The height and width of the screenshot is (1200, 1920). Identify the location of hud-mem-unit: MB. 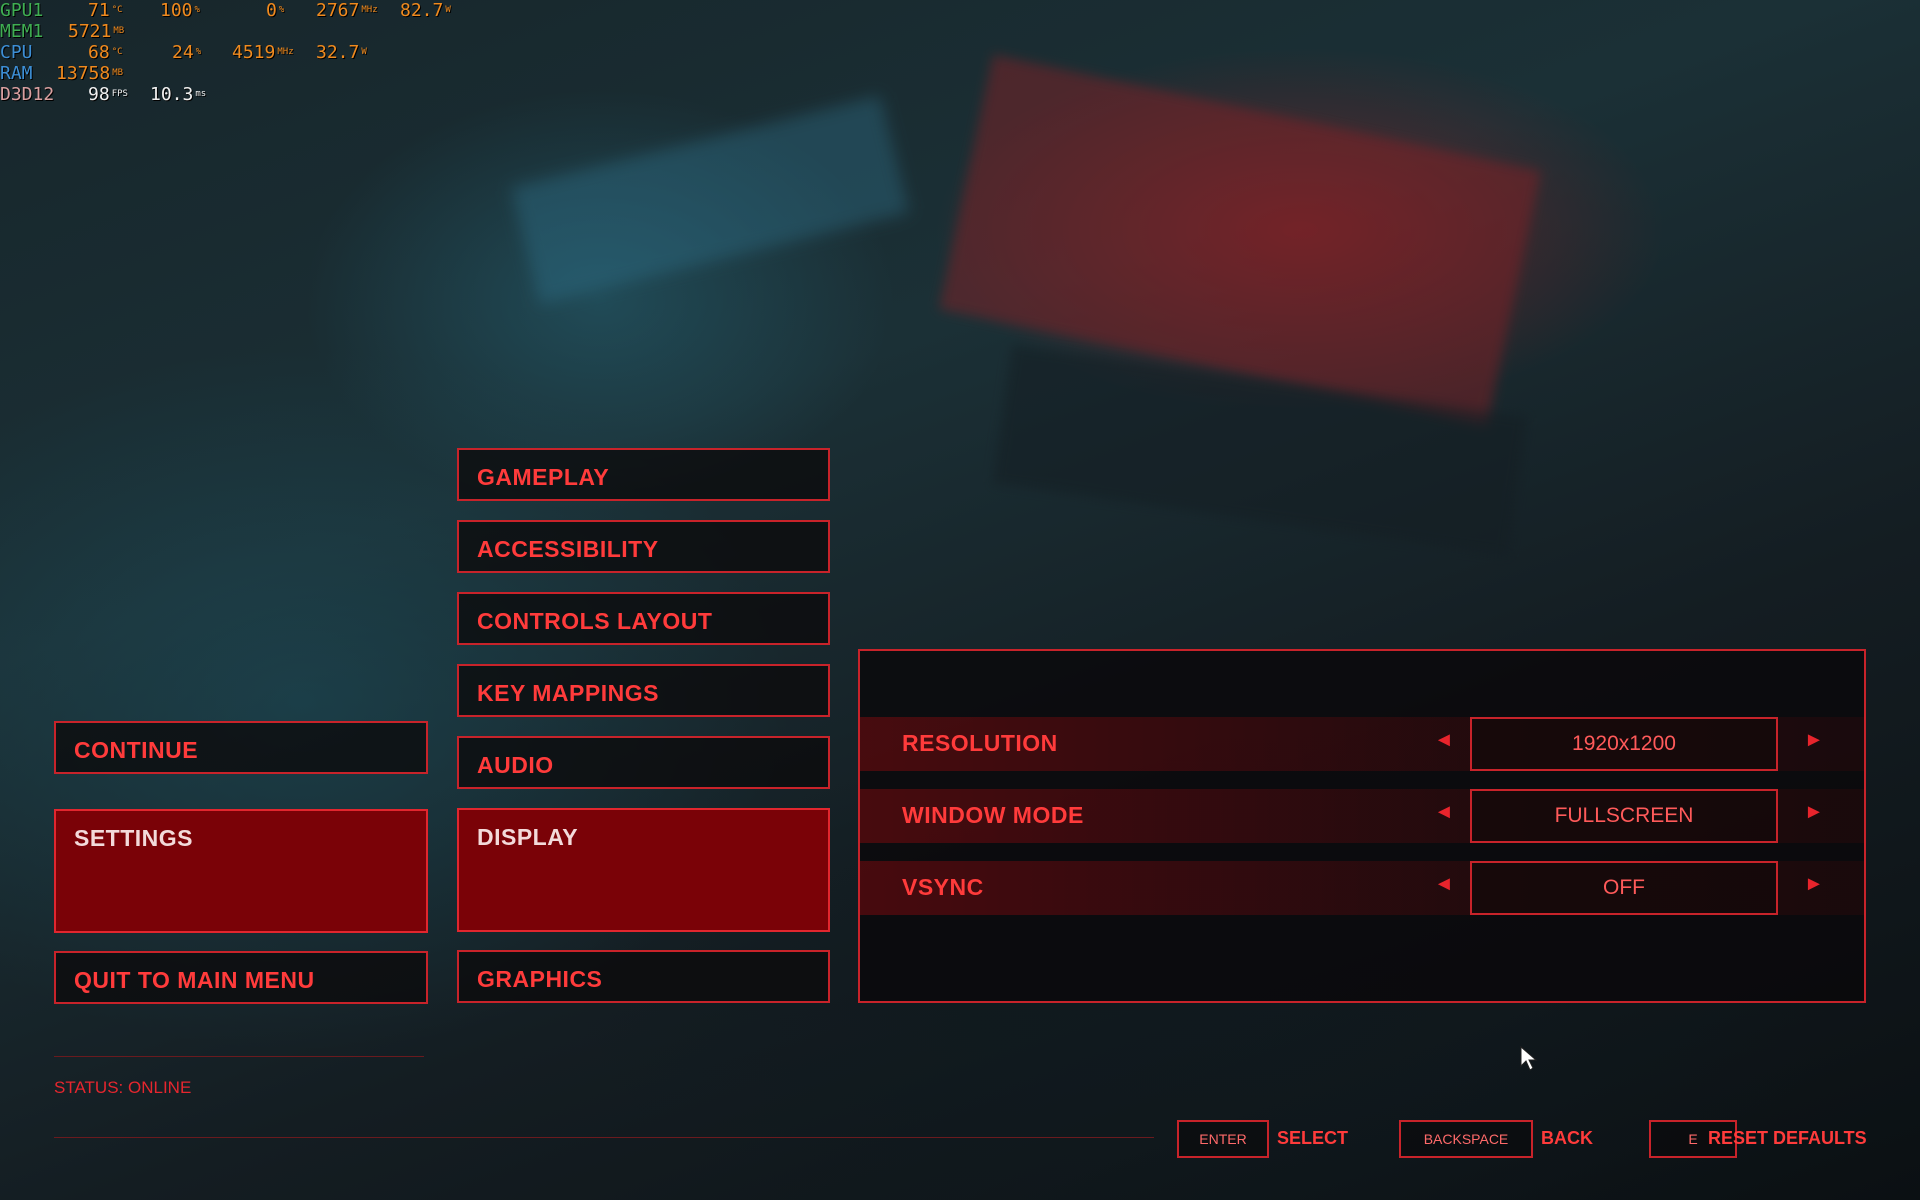
(119, 31).